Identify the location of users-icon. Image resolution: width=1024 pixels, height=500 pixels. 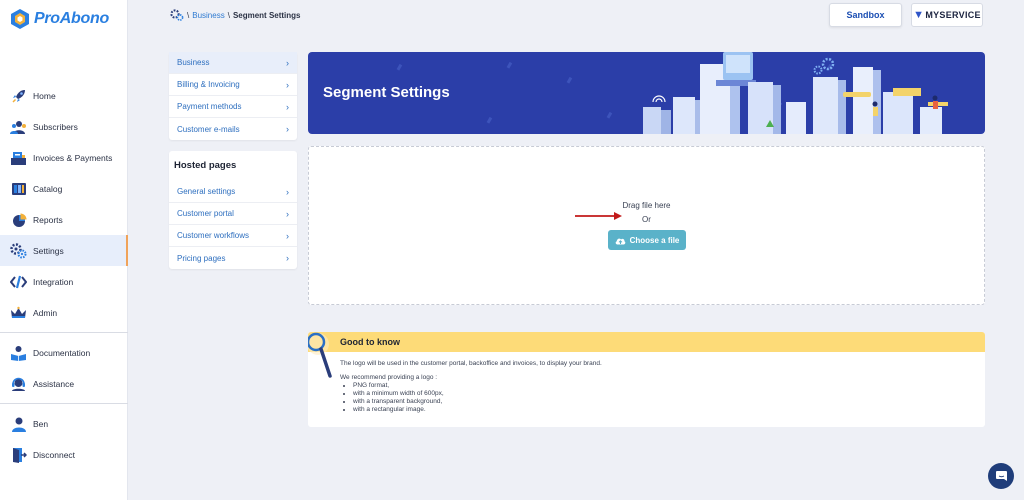
(18, 126).